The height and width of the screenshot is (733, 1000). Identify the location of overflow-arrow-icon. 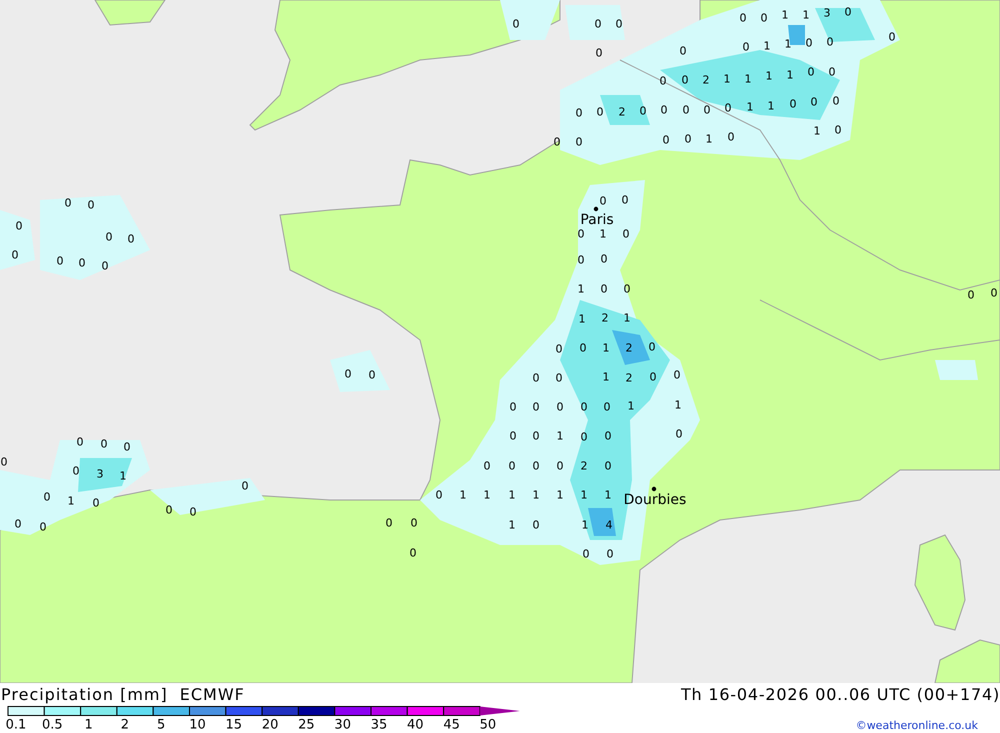
(500, 711).